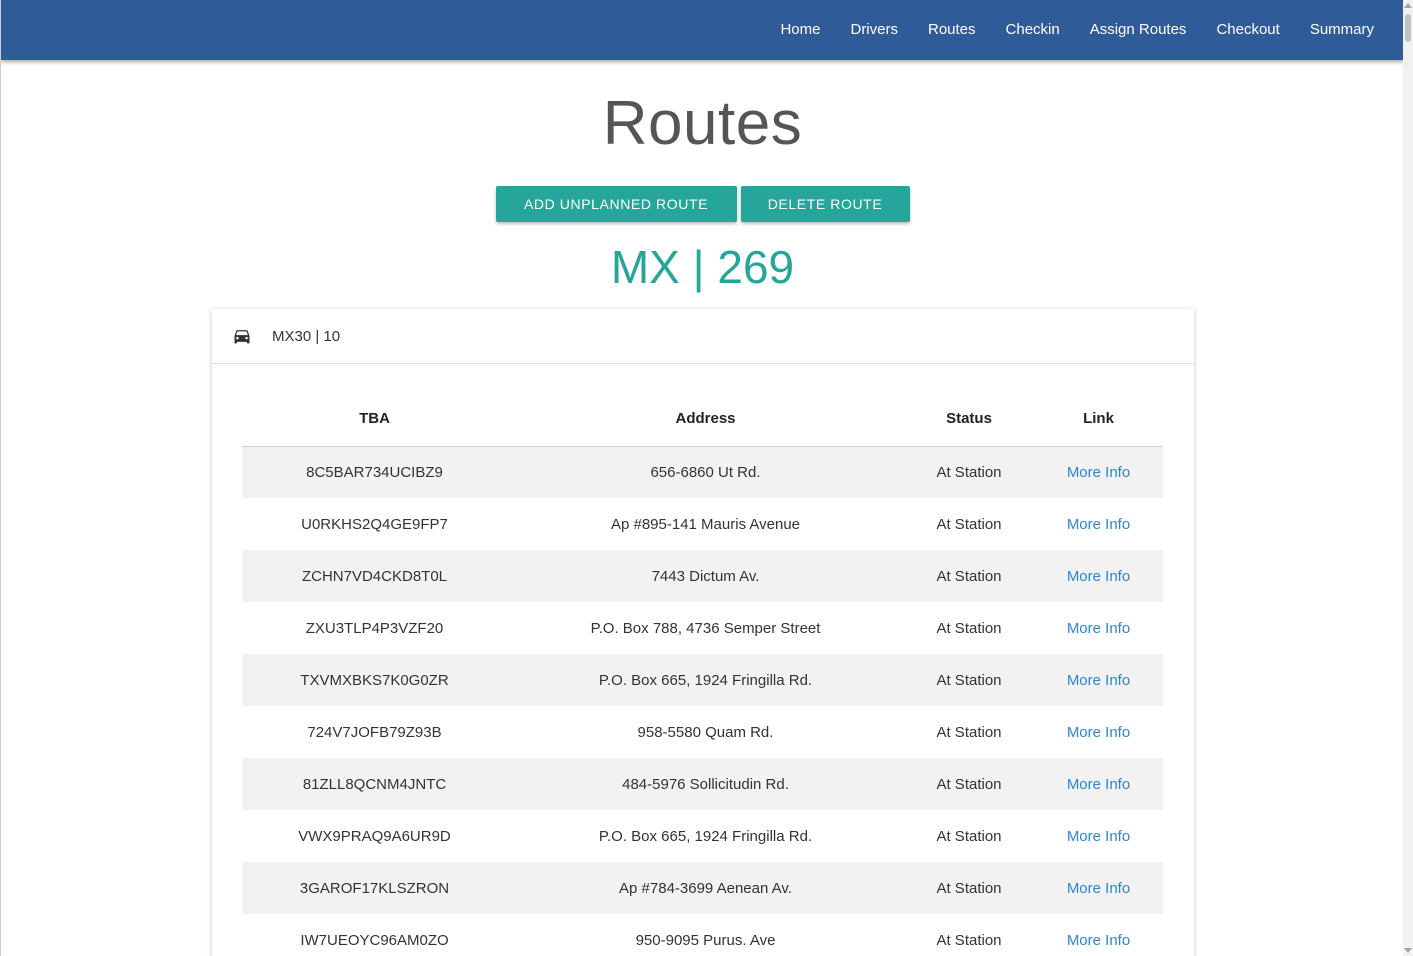  I want to click on nav-checkin: Checkin, so click(1033, 30).